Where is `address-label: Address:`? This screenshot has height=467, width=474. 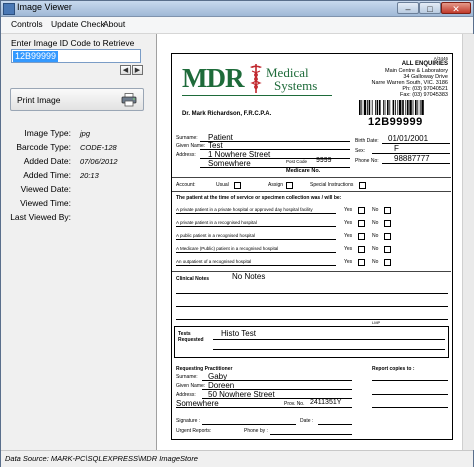 address-label: Address: is located at coordinates (186, 155).